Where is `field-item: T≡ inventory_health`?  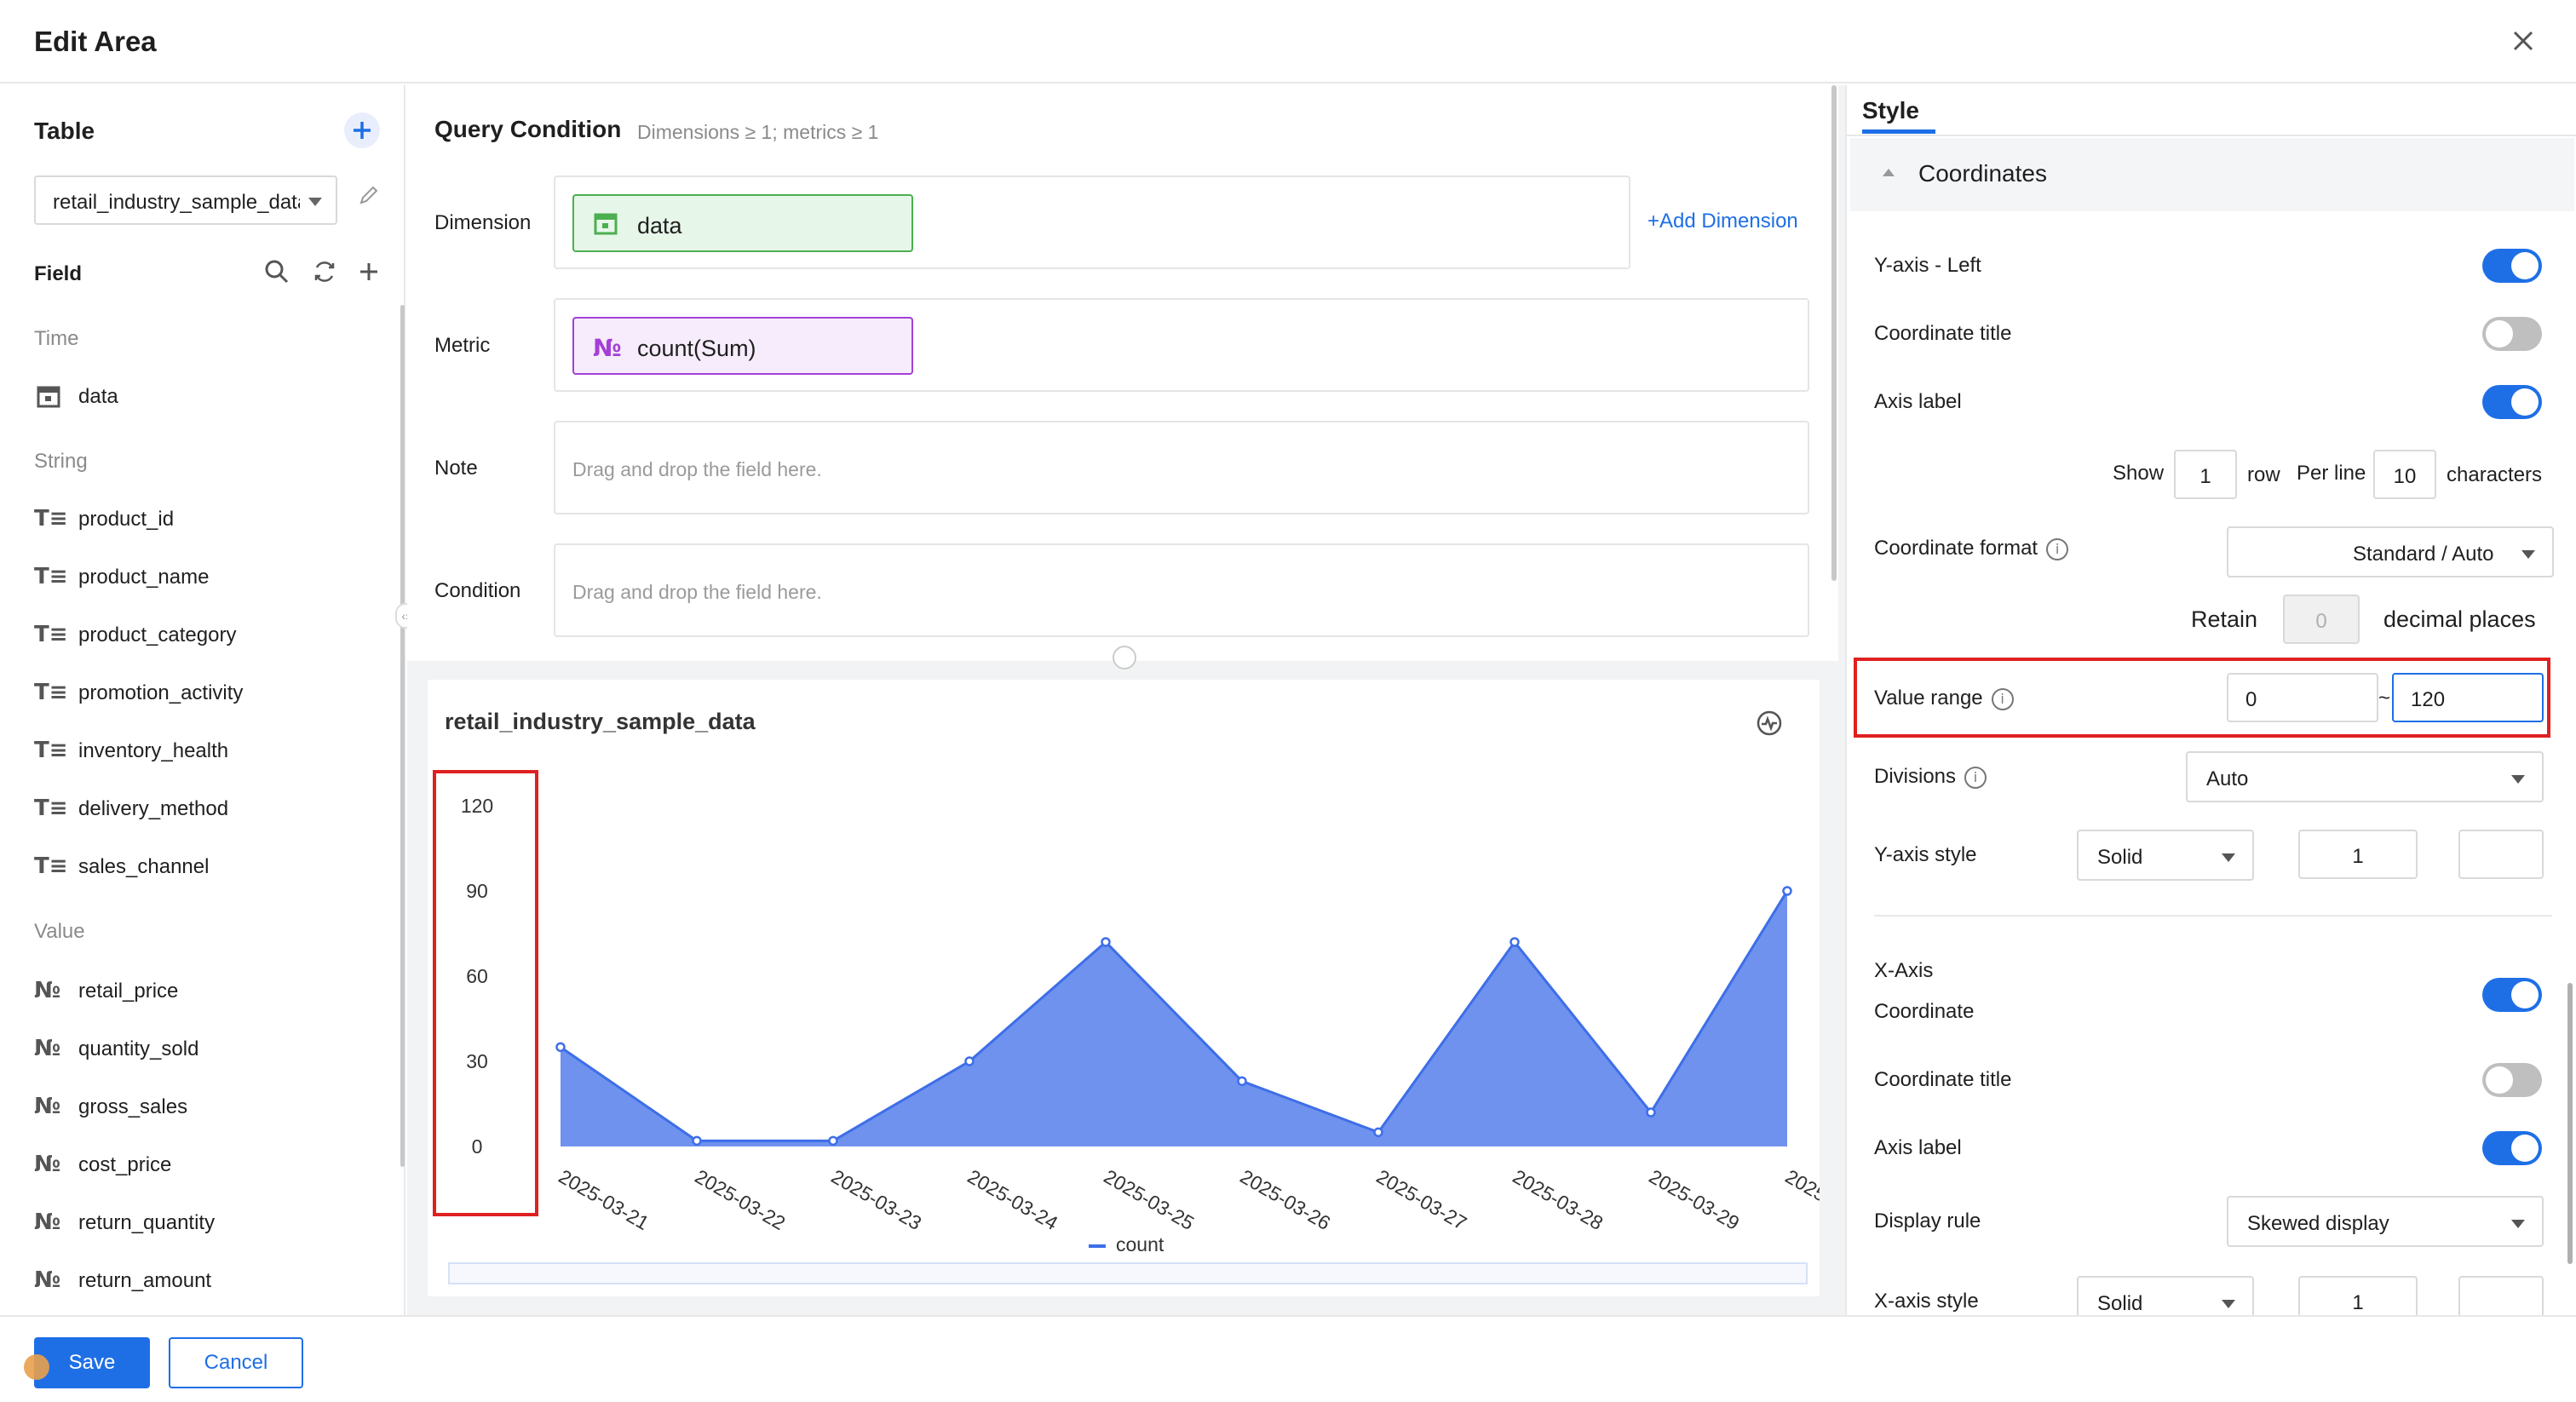
field-item: T≡ inventory_health is located at coordinates (213, 751).